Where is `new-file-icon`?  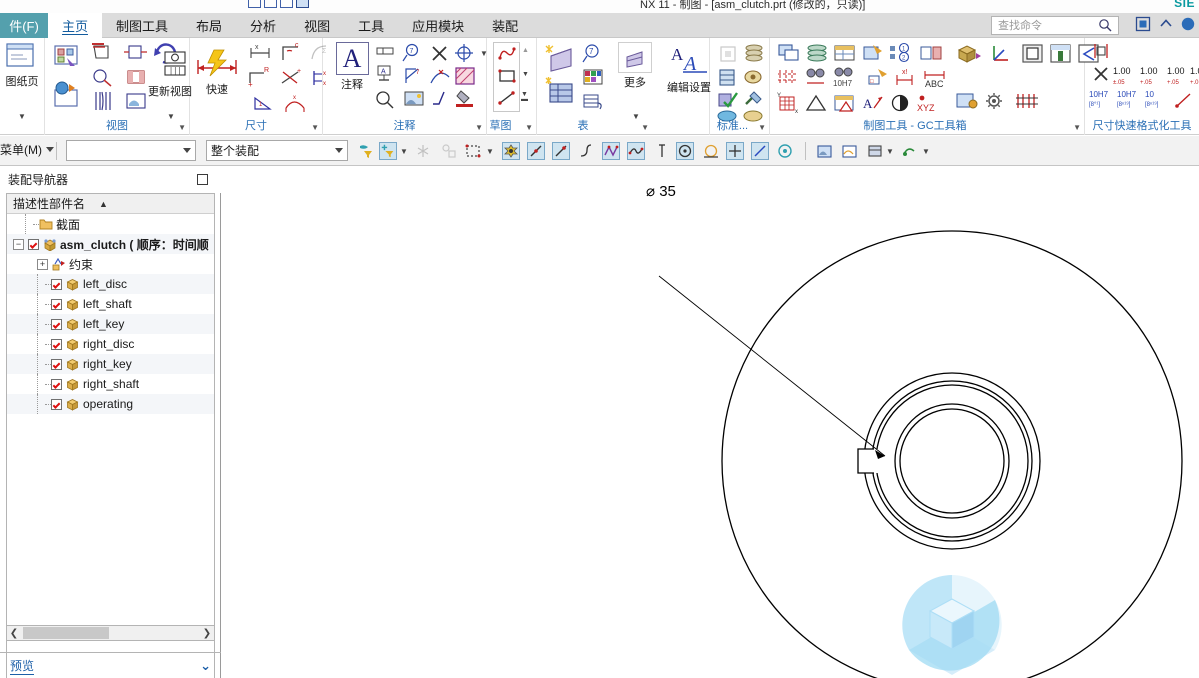 new-file-icon is located at coordinates (254, 4).